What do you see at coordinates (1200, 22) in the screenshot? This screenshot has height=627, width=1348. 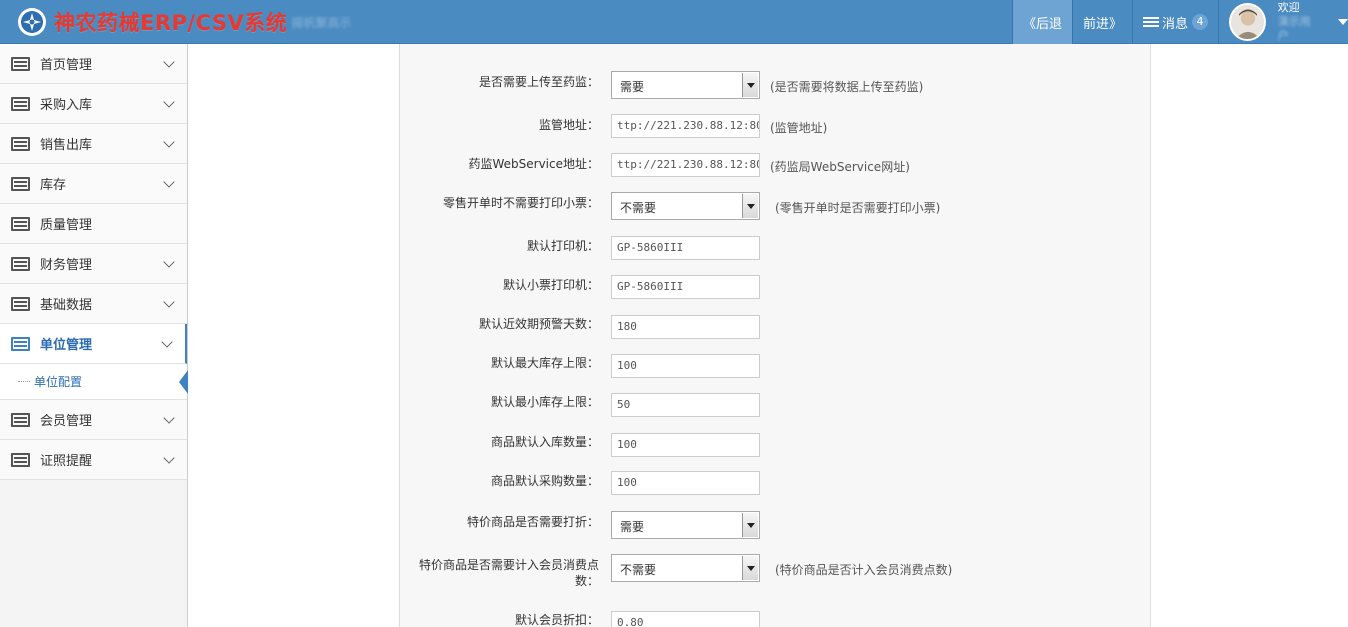 I see `messages-badge: 4` at bounding box center [1200, 22].